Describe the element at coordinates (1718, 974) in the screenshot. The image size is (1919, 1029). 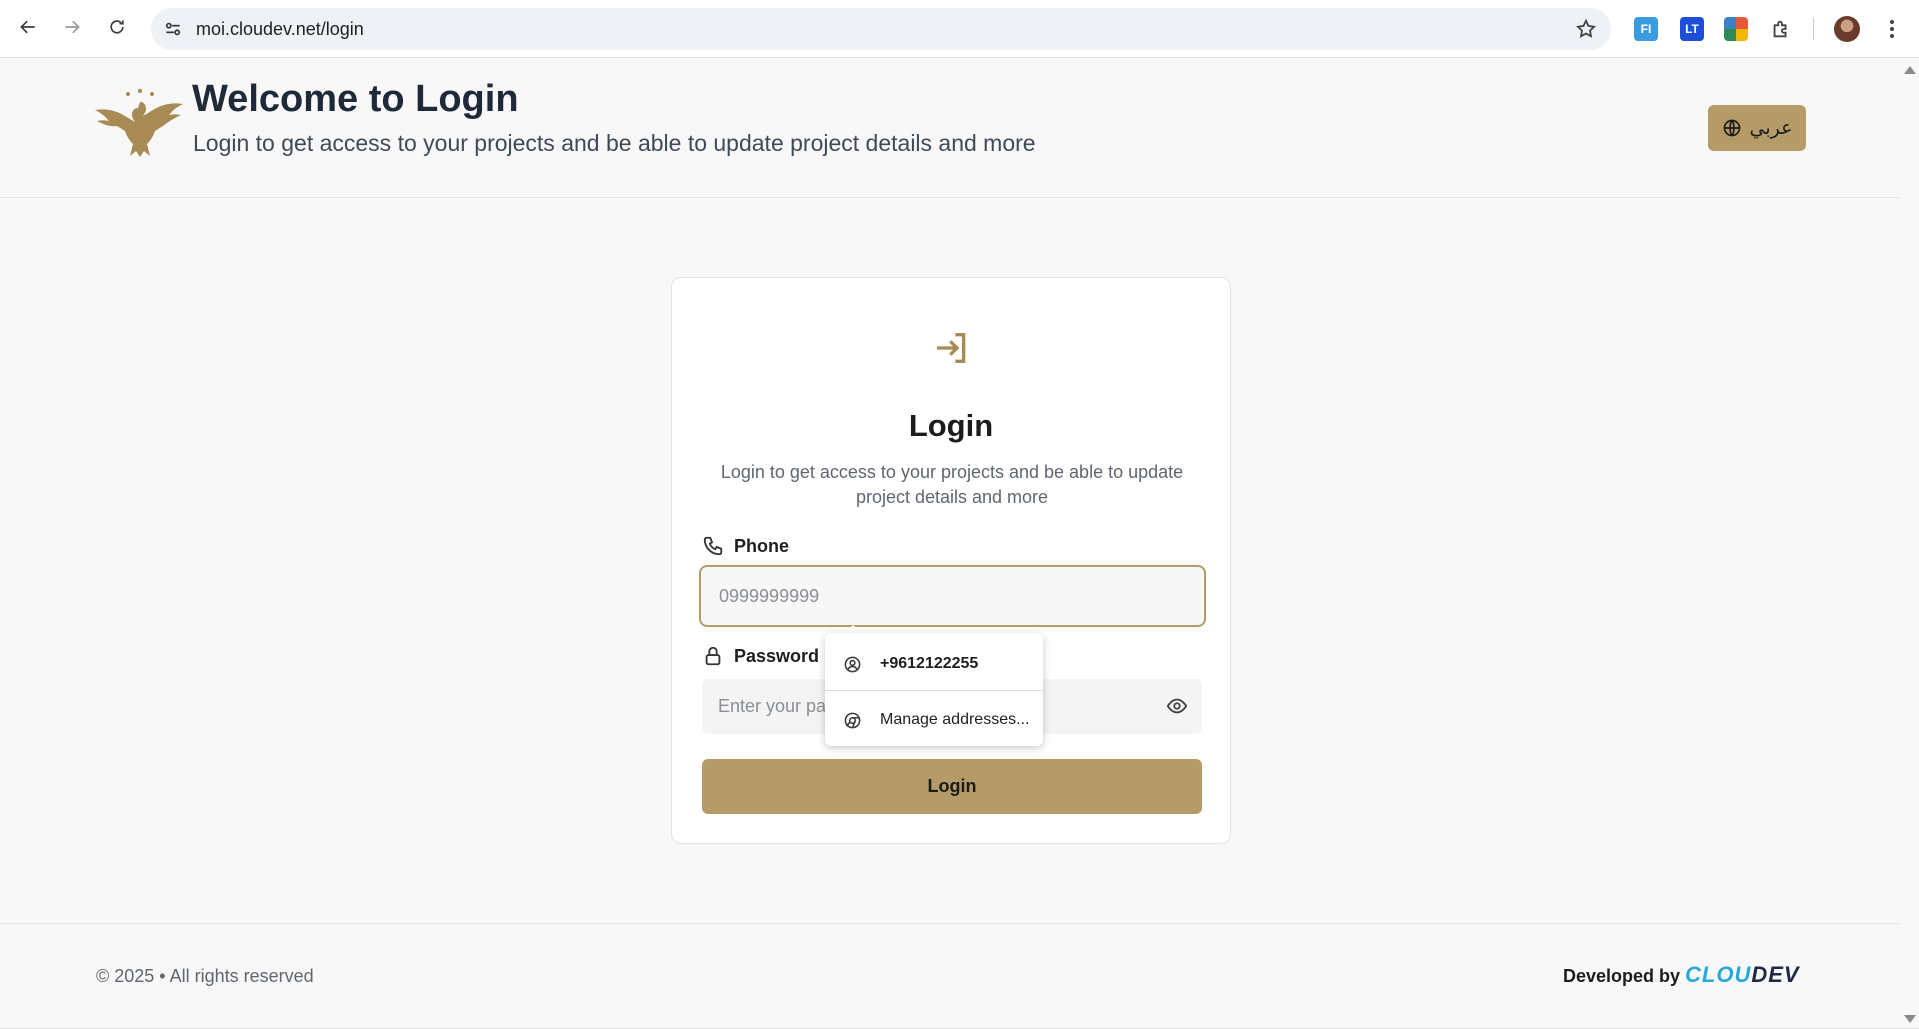
I see `logo-part-cloud: CLOU` at that location.